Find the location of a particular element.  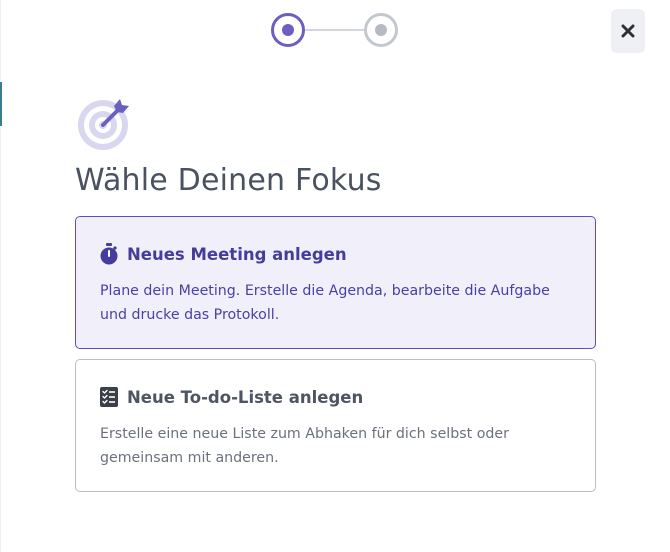

option-title: Neue To-do-Liste anlegen is located at coordinates (245, 397).